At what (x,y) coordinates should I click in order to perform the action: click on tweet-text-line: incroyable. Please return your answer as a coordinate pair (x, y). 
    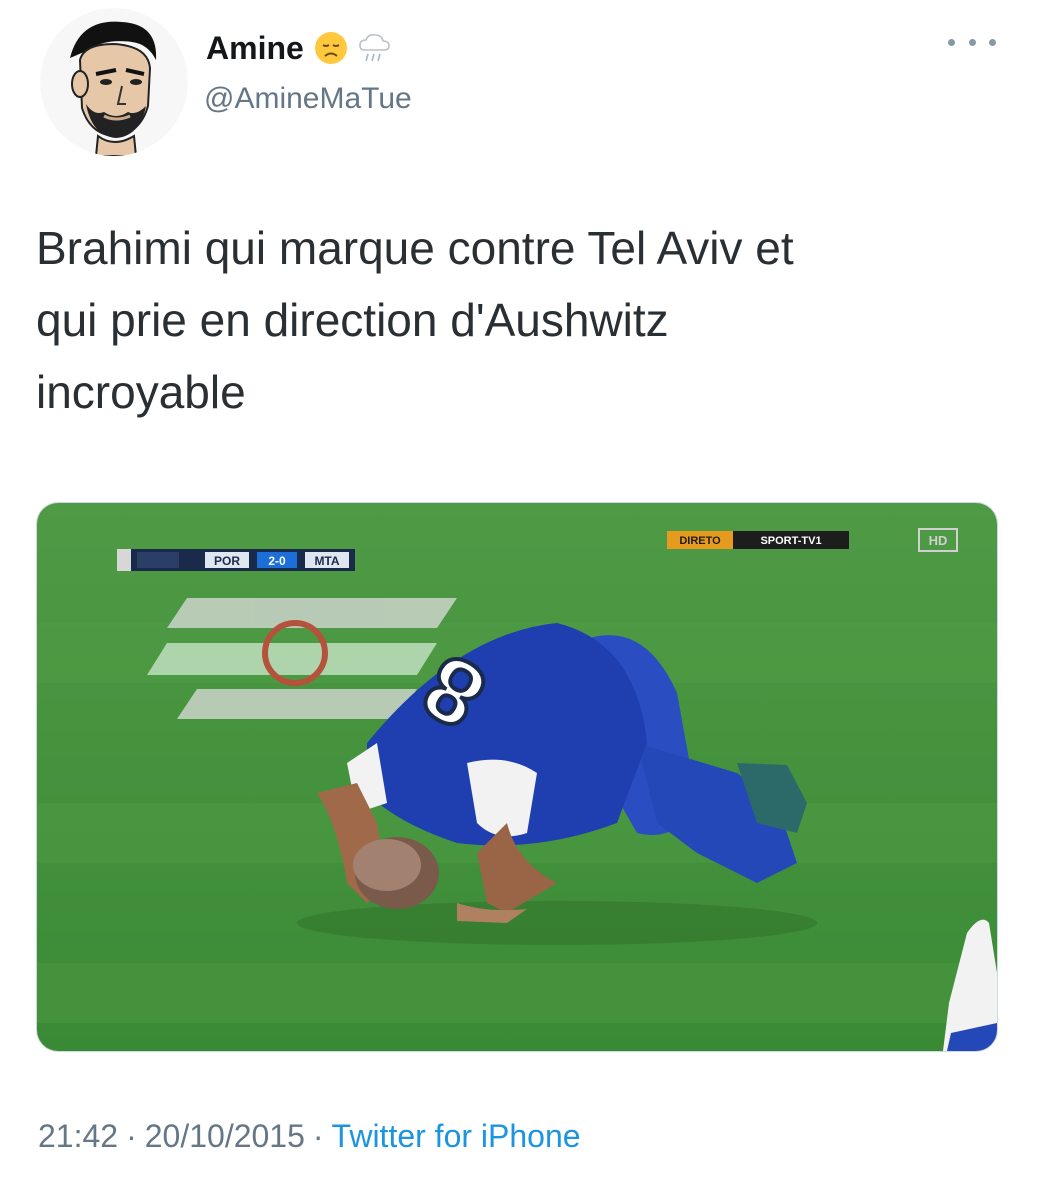
    Looking at the image, I should click on (141, 392).